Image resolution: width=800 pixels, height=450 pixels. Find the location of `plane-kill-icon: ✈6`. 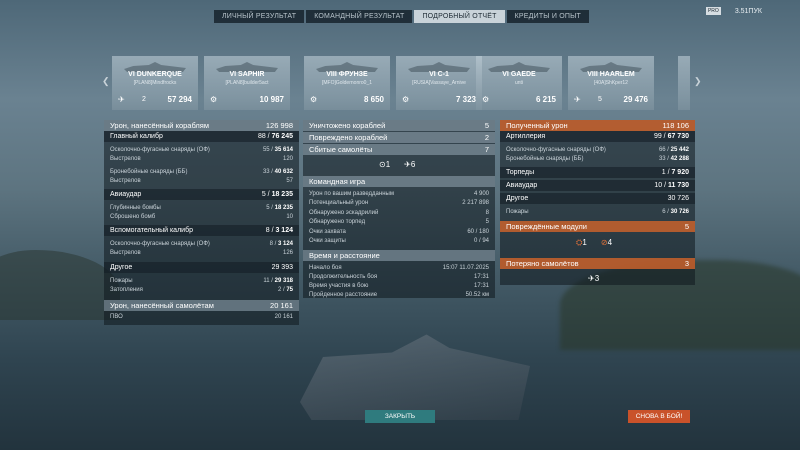

plane-kill-icon: ✈6 is located at coordinates (410, 164).